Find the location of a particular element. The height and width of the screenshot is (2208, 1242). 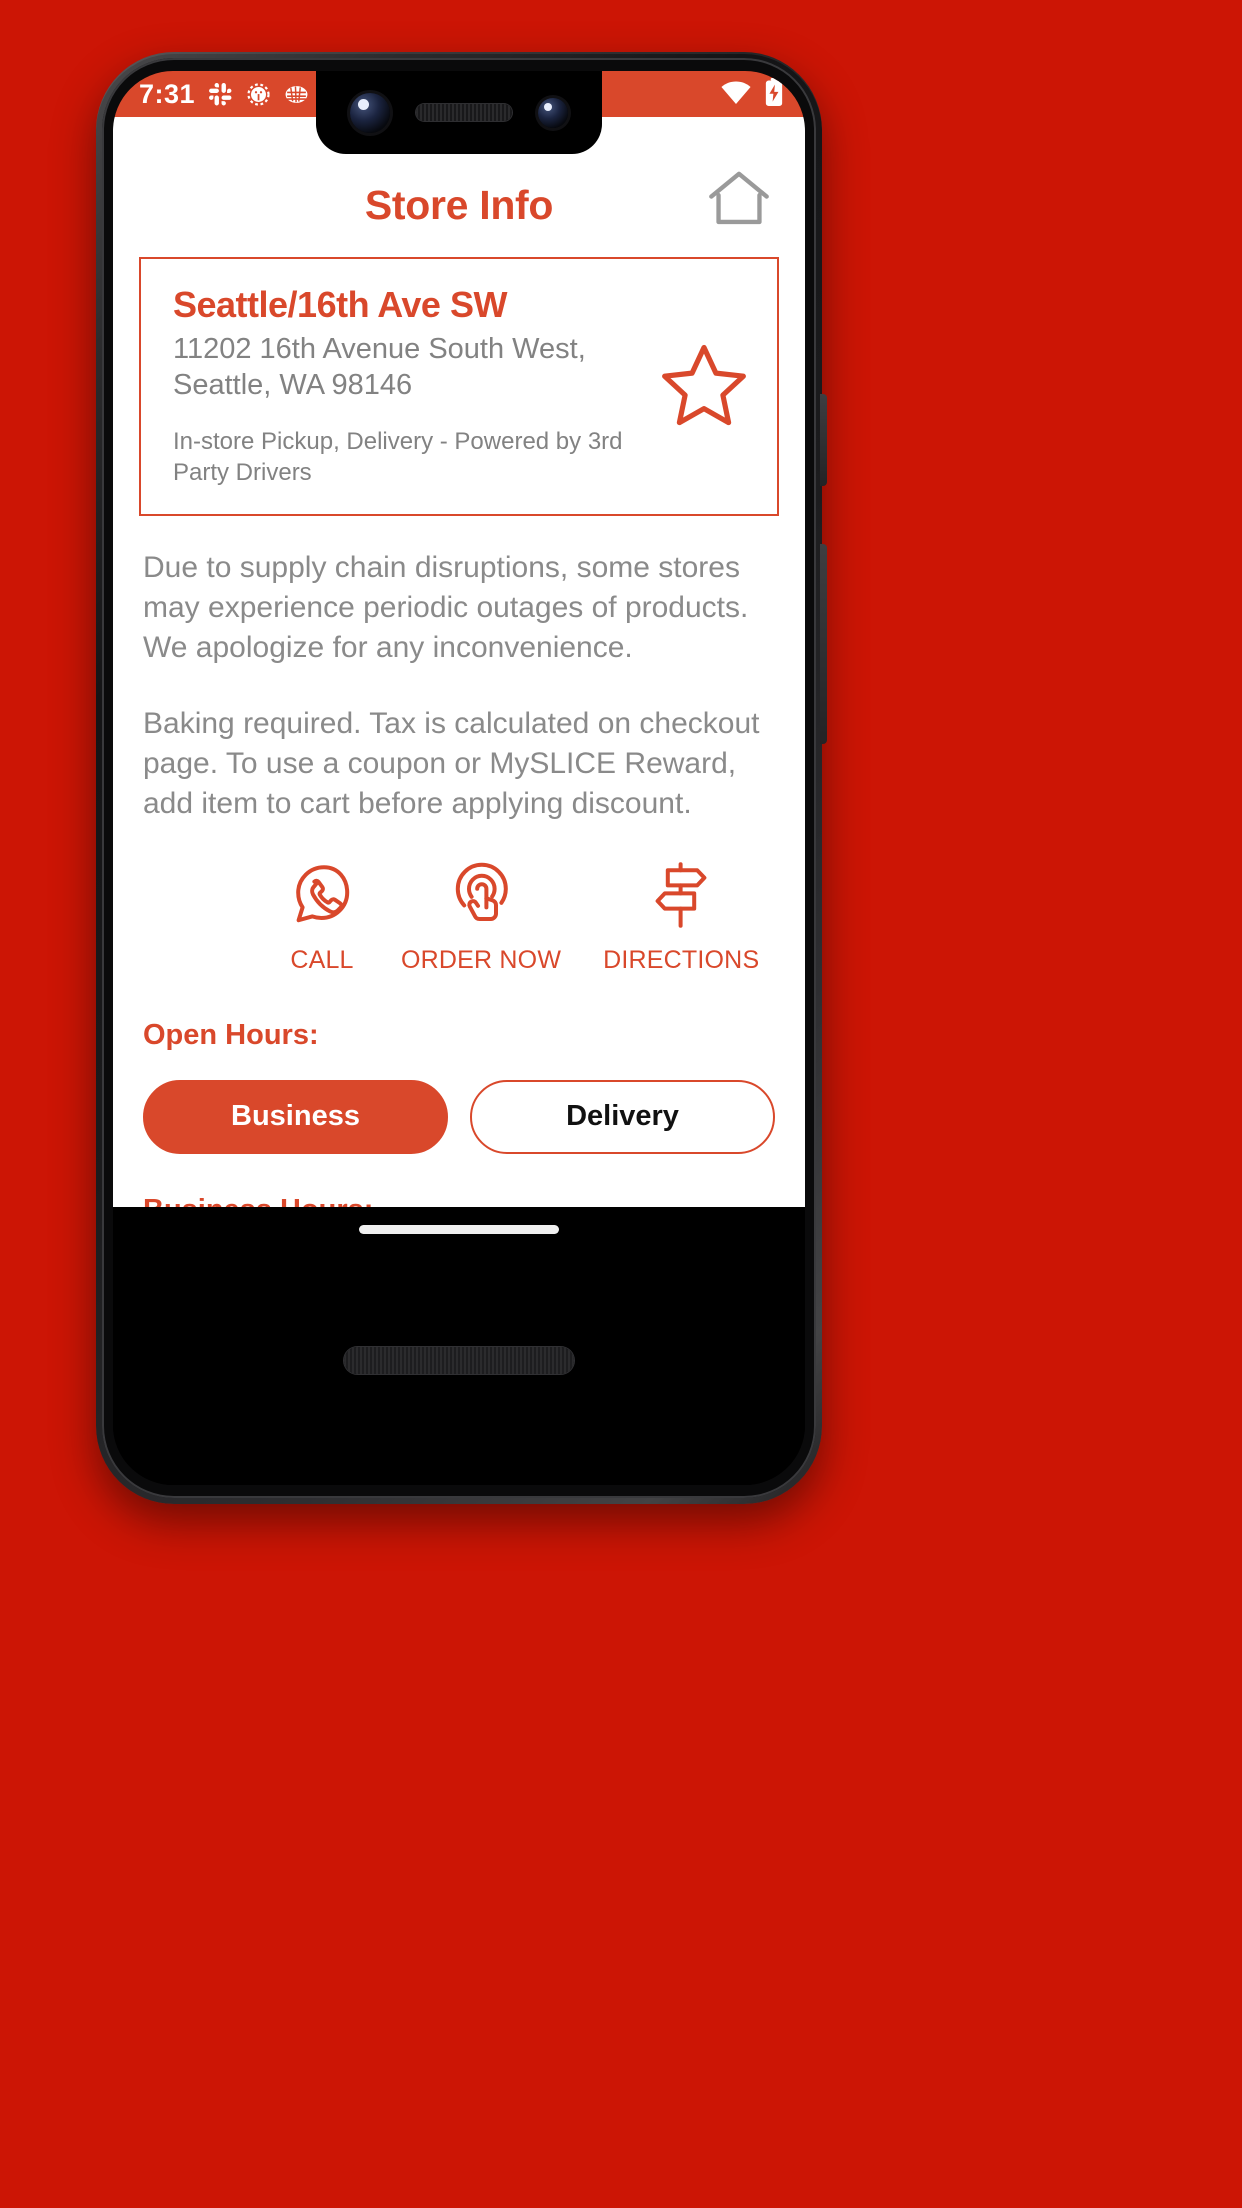

home-icon is located at coordinates (739, 200).